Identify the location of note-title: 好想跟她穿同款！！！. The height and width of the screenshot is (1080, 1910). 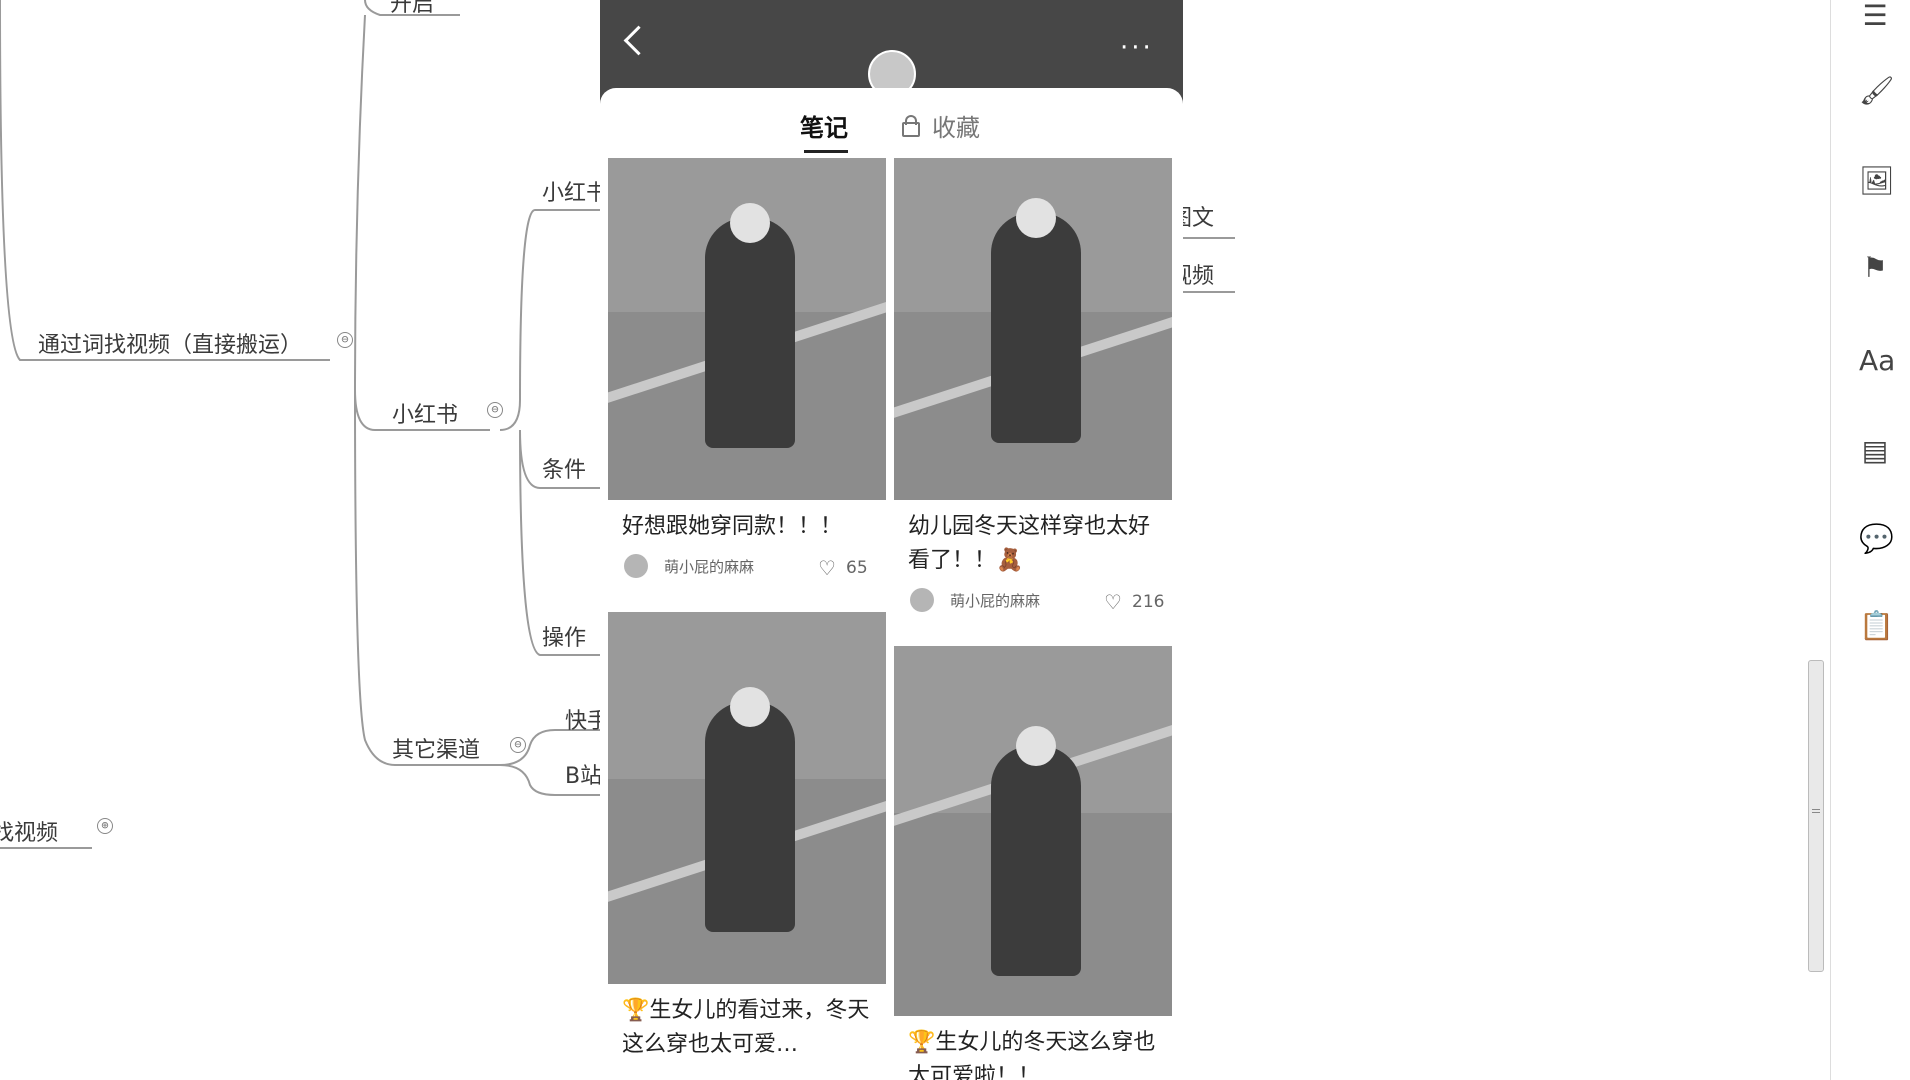
(732, 526).